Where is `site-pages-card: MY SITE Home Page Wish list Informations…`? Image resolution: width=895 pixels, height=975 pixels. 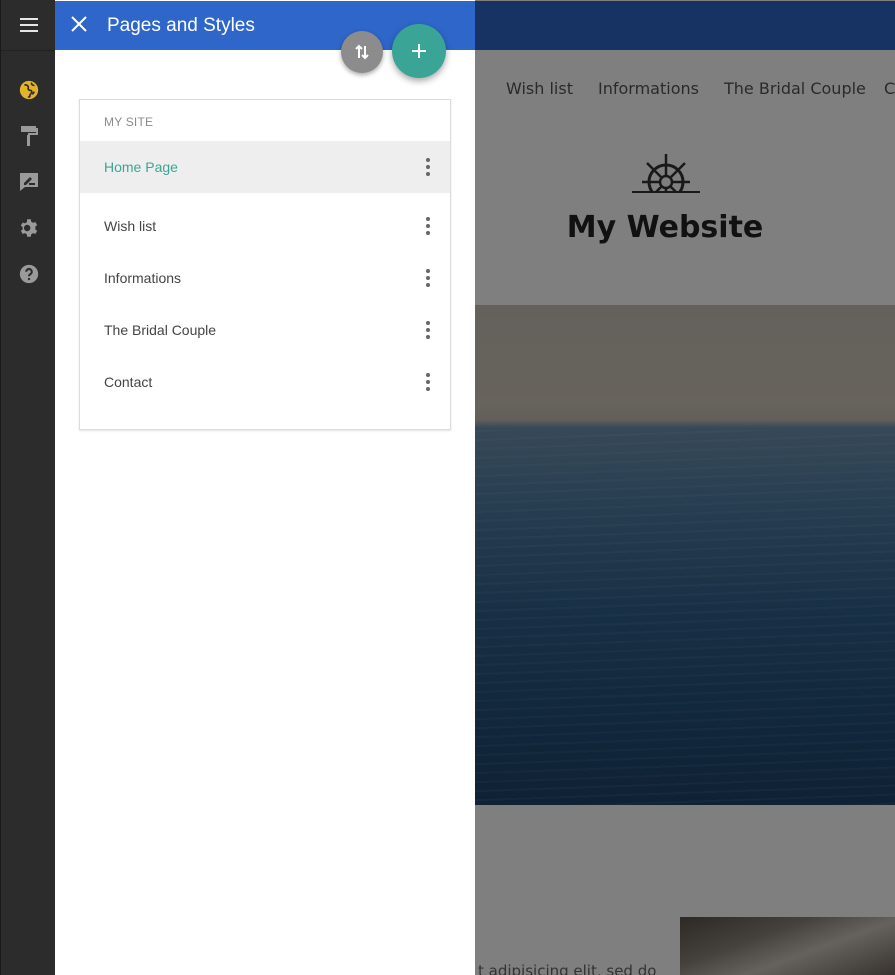
site-pages-card: MY SITE Home Page Wish list Informations… is located at coordinates (265, 264).